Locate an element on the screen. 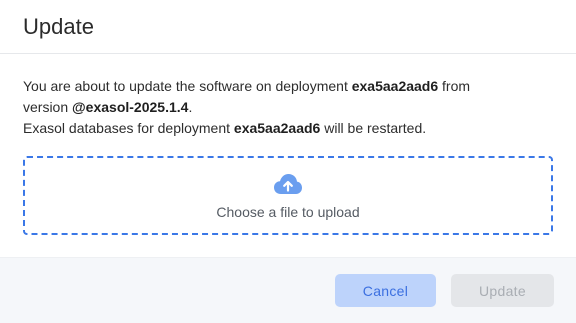 The image size is (576, 323). version-label: @exasol-2025.1.4 is located at coordinates (130, 107).